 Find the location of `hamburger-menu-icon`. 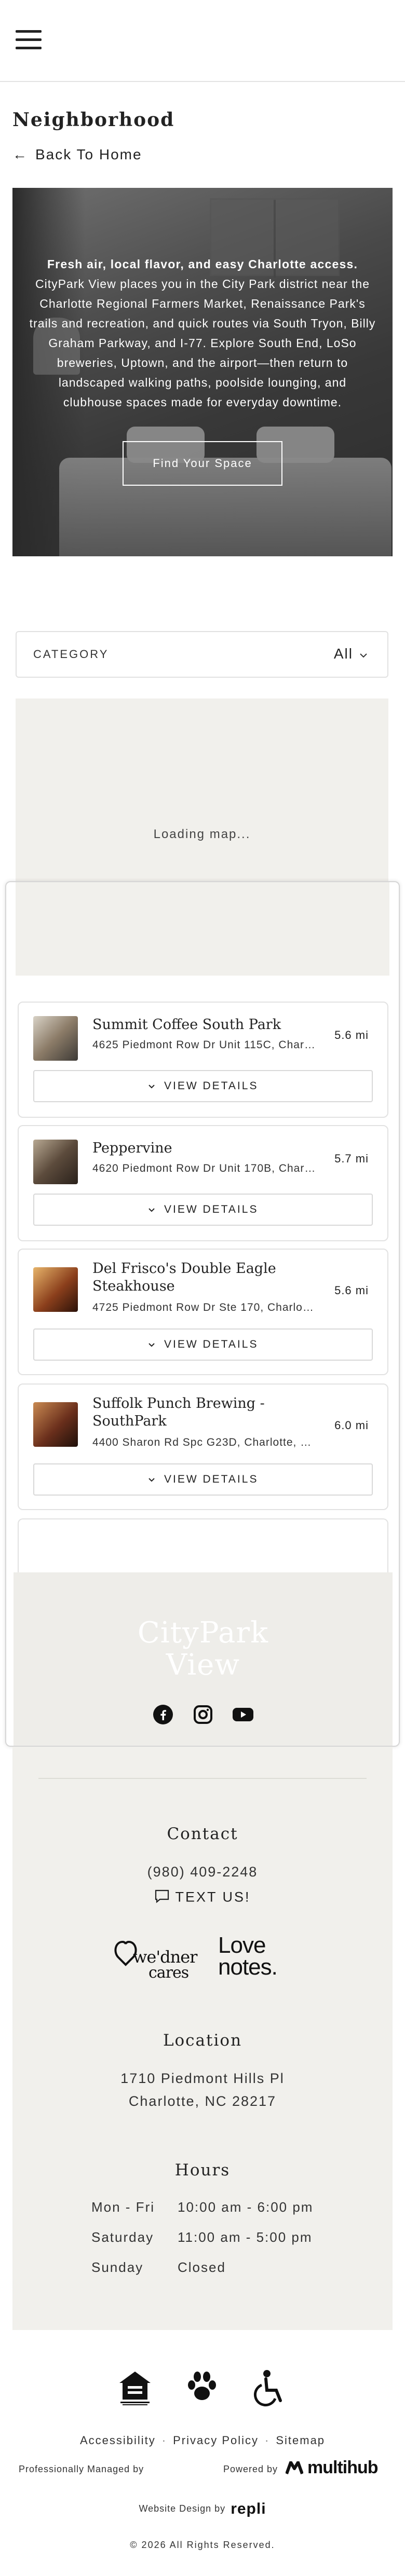

hamburger-menu-icon is located at coordinates (29, 39).